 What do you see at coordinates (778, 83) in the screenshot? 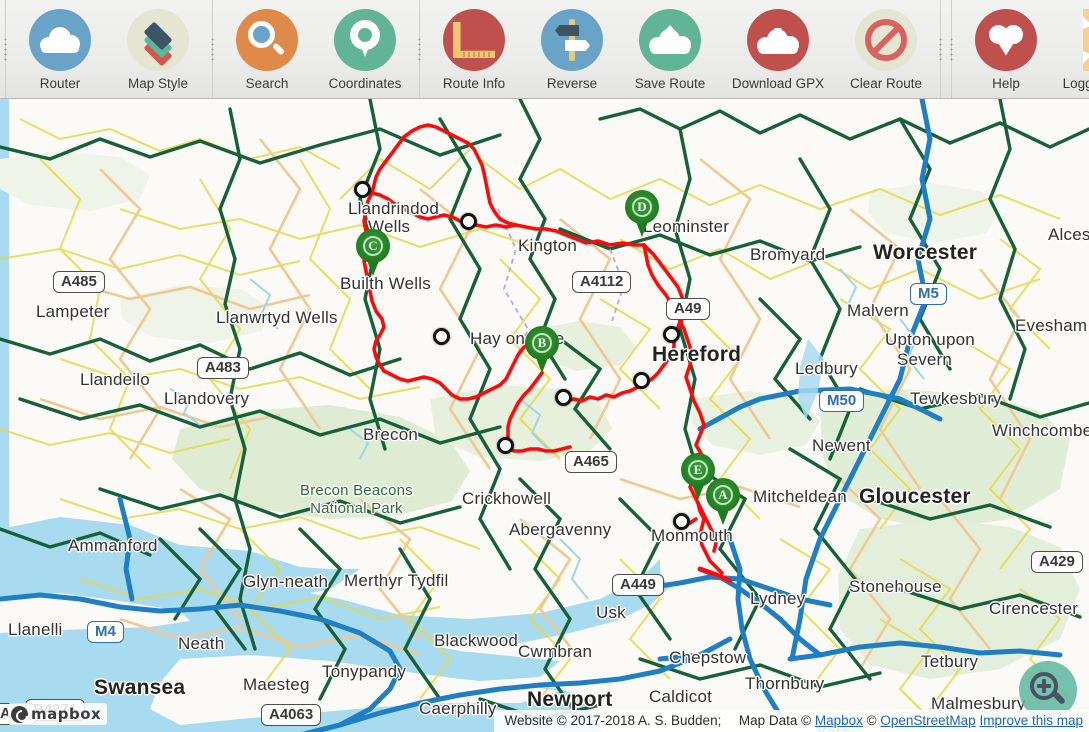
I see `toolbar-label-download-gpx: Download GPX` at bounding box center [778, 83].